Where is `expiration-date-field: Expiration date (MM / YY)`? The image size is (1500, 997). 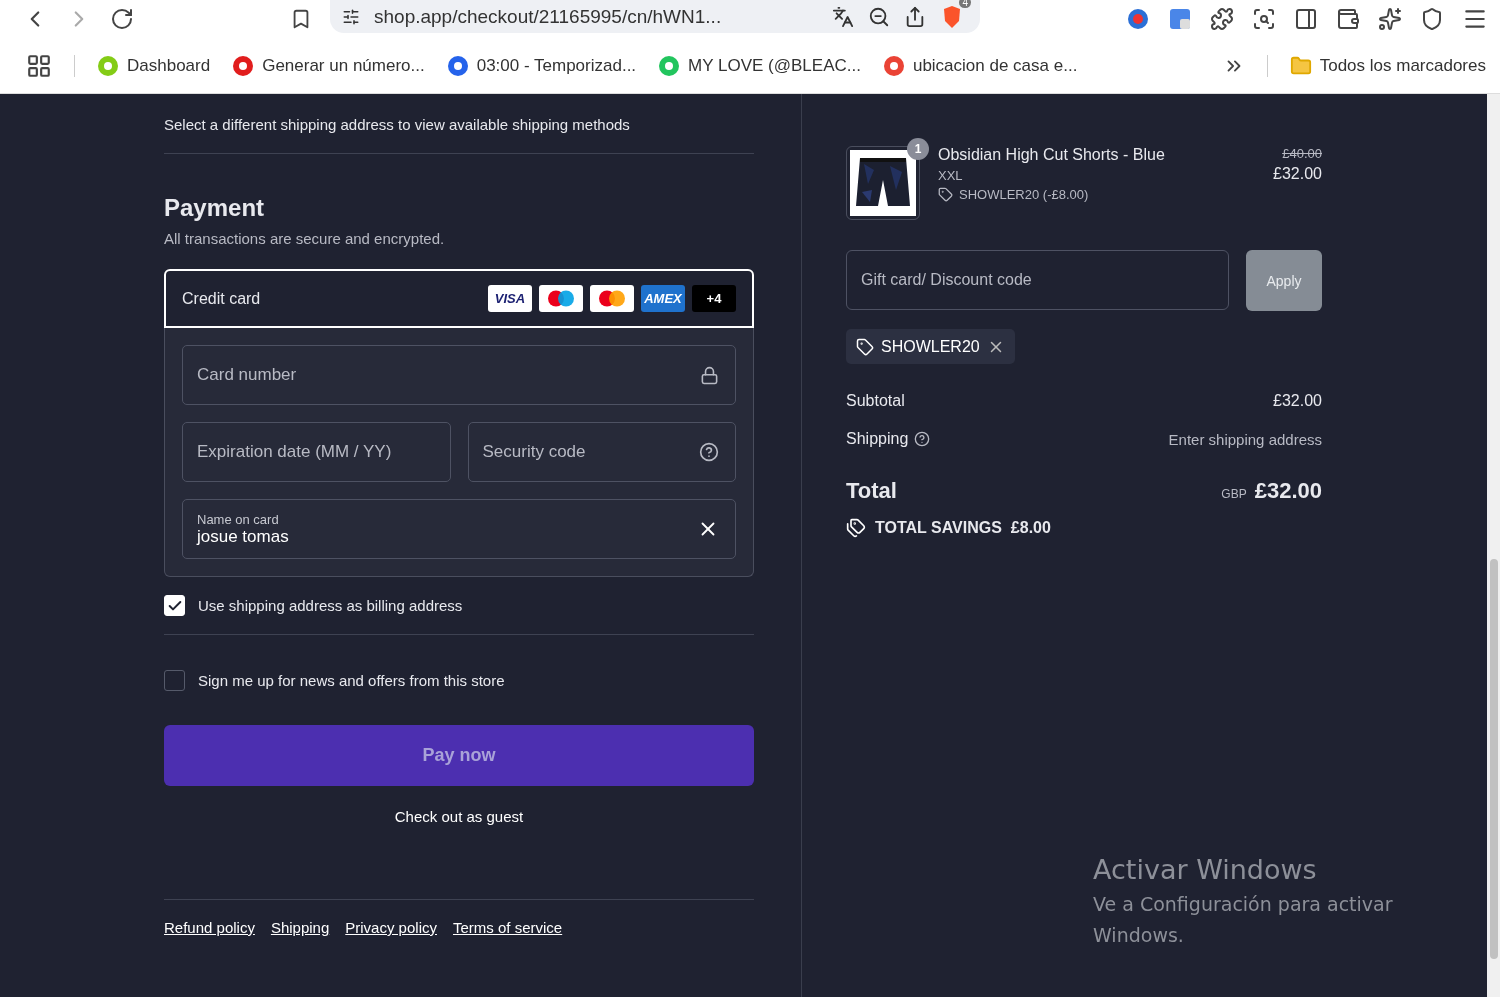
expiration-date-field: Expiration date (MM / YY) is located at coordinates (316, 452).